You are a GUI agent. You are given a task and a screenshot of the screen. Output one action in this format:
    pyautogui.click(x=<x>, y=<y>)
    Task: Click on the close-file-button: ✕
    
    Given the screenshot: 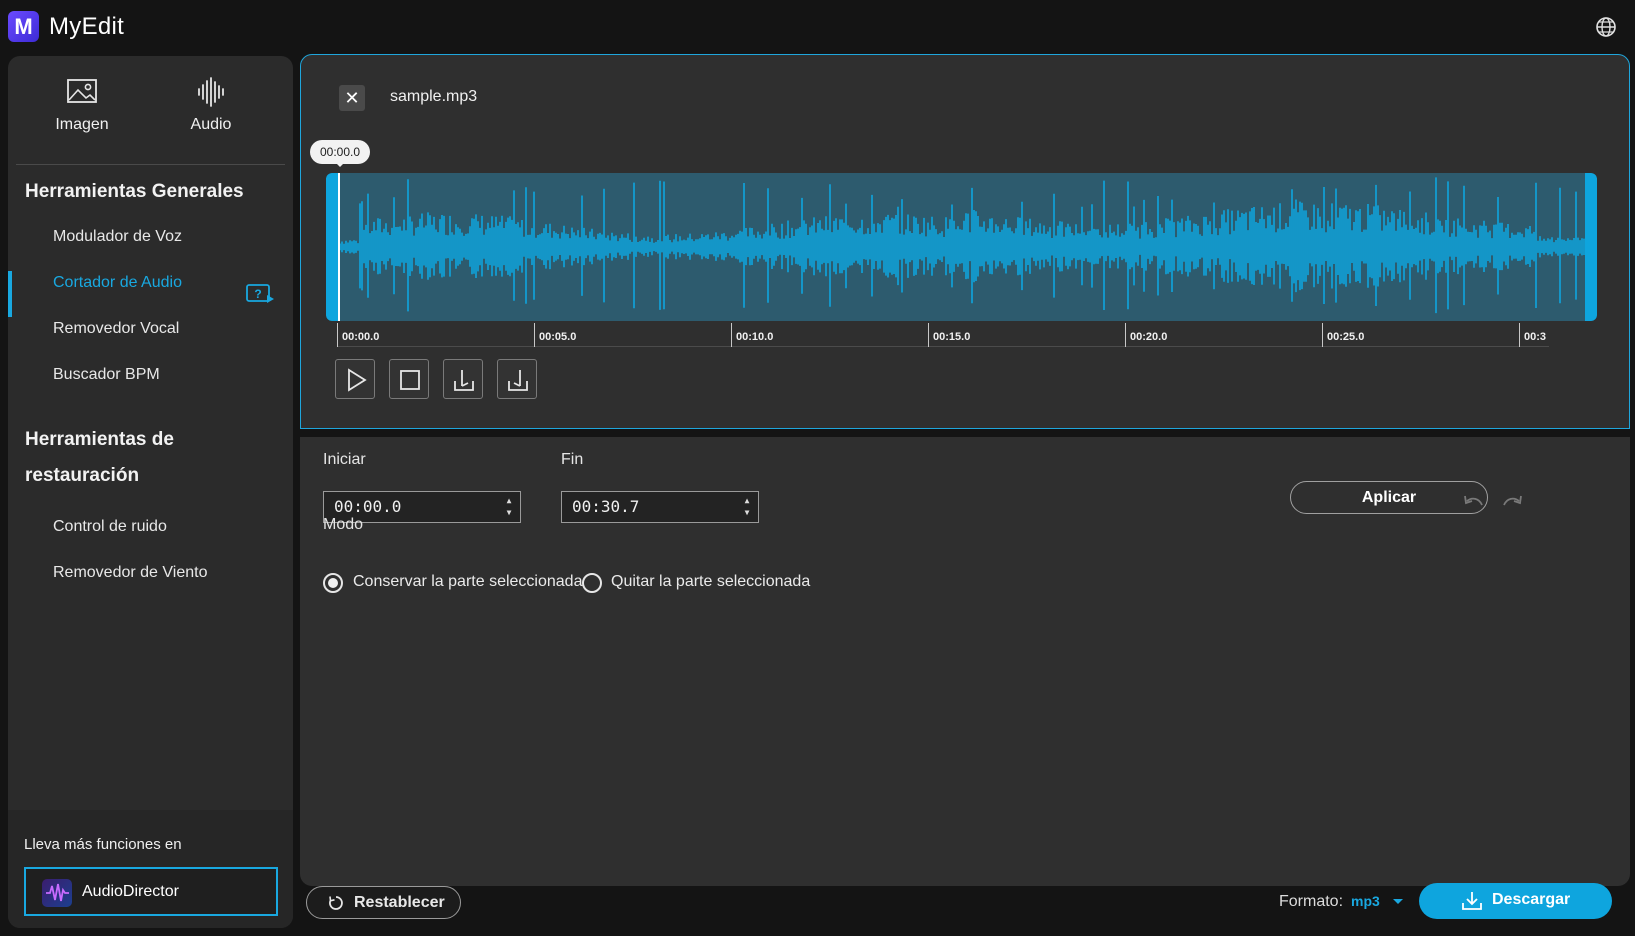 What is the action you would take?
    pyautogui.click(x=352, y=98)
    